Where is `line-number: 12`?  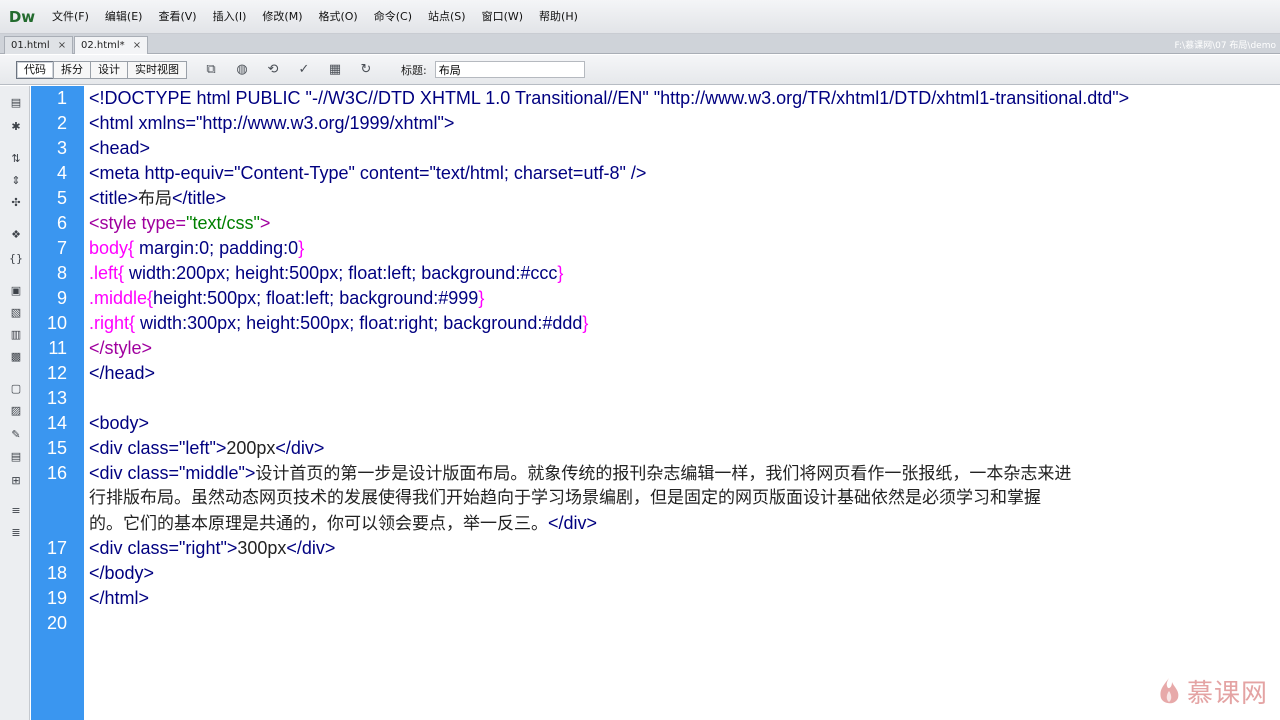 line-number: 12 is located at coordinates (56, 373).